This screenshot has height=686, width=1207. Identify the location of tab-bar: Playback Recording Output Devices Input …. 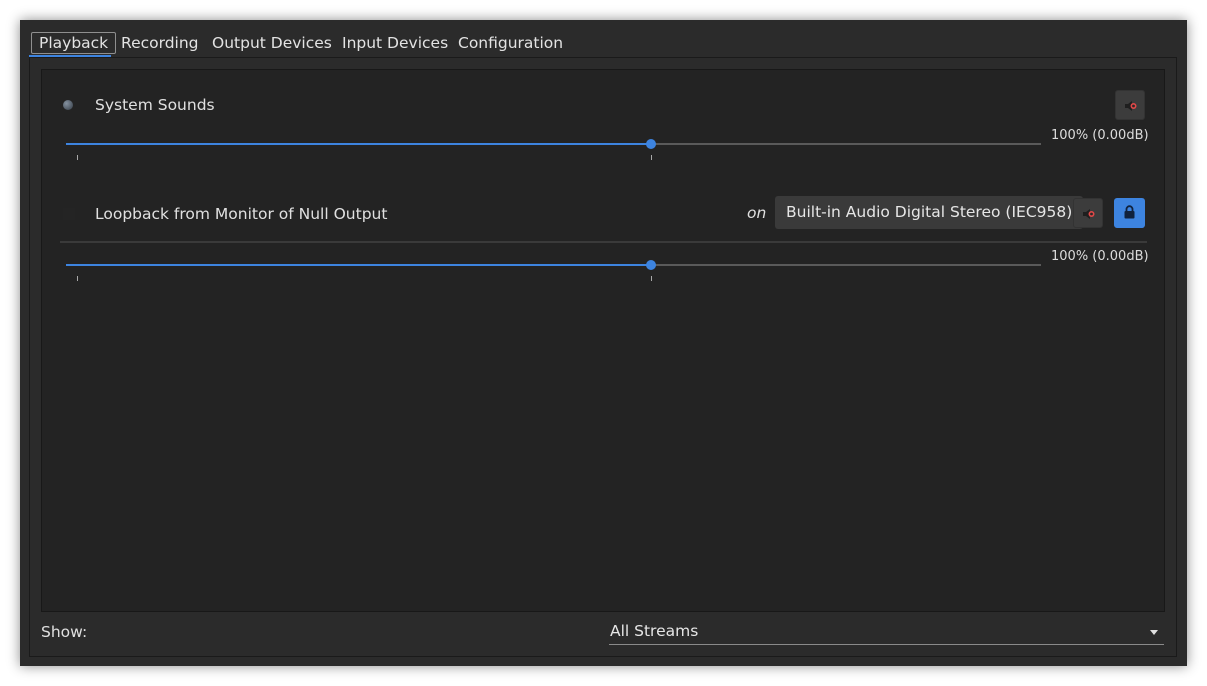
(603, 39).